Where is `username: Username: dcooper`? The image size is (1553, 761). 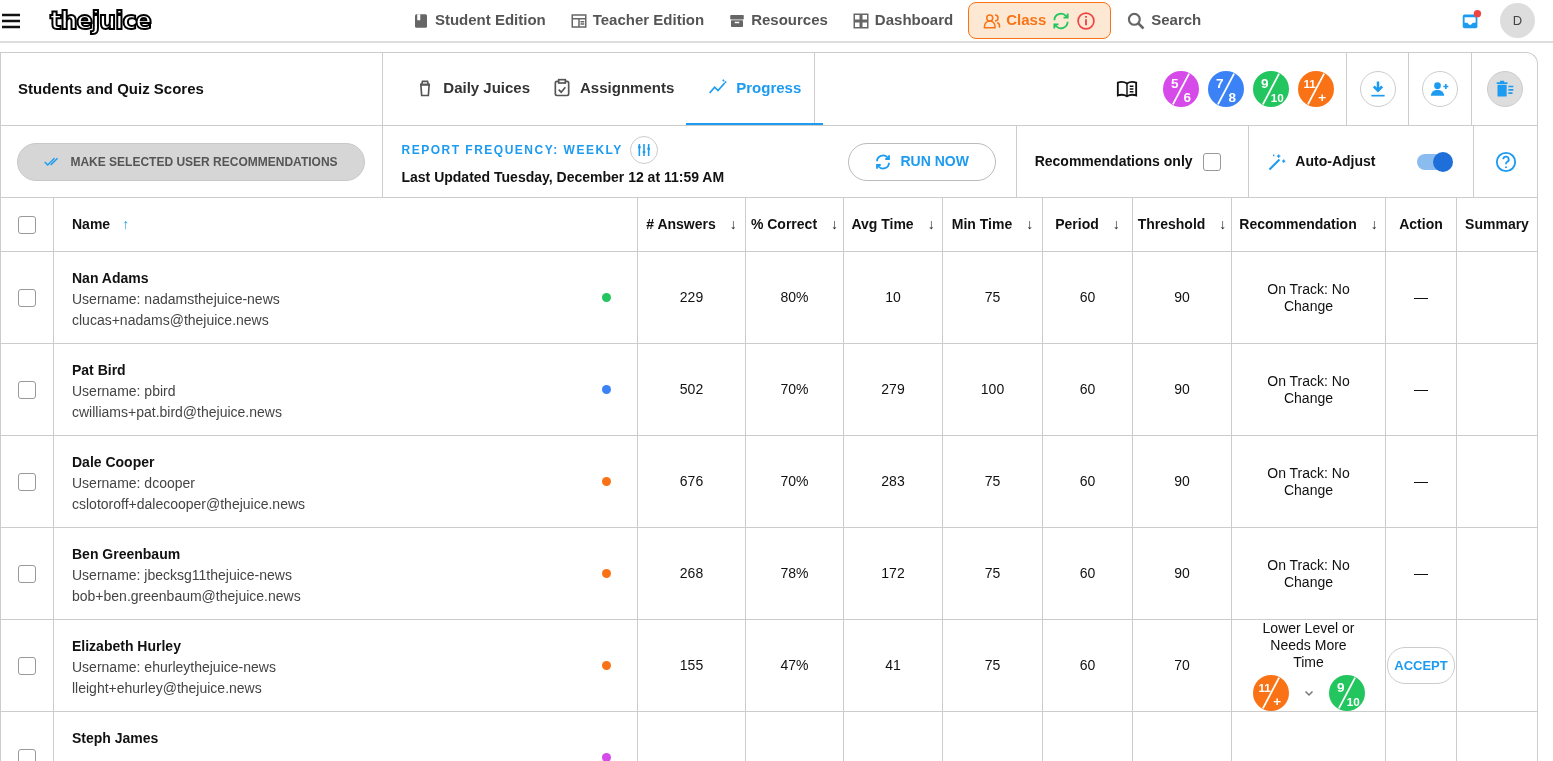 username: Username: dcooper is located at coordinates (134, 483).